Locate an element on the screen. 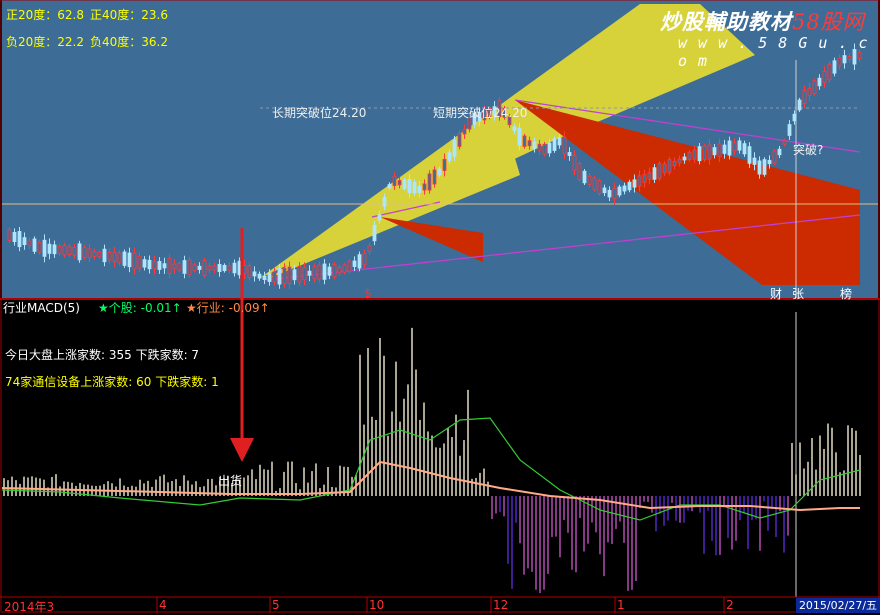  indicator-name: 行业MACD(5) is located at coordinates (41, 308).